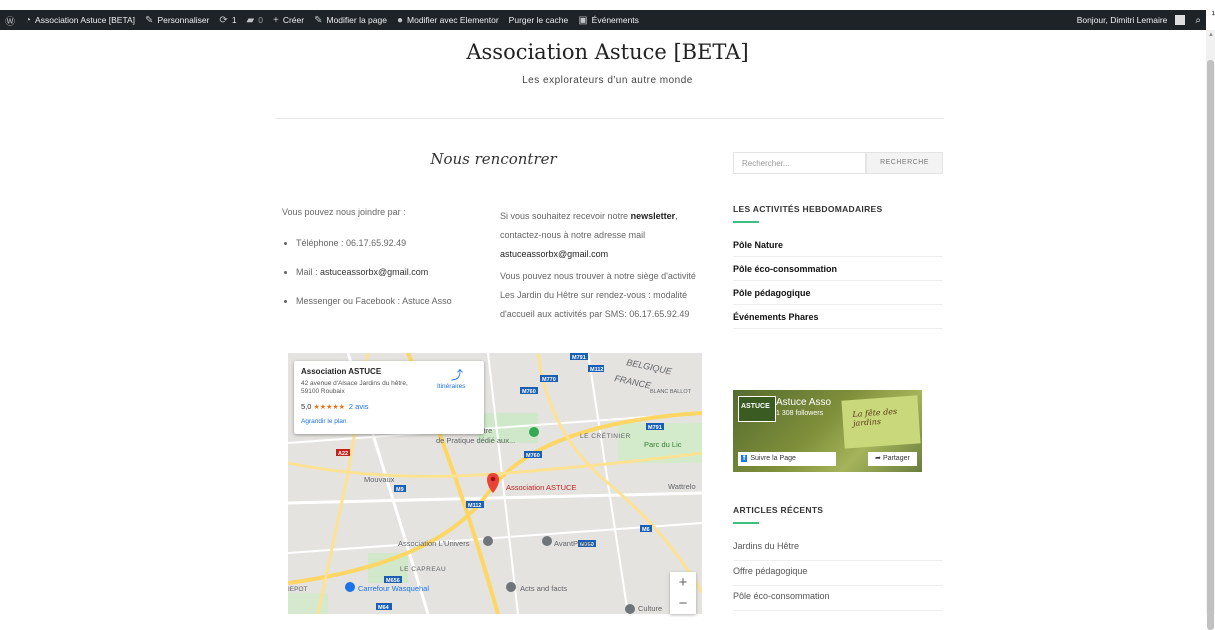 Image resolution: width=1215 pixels, height=630 pixels. Describe the element at coordinates (541, 487) in the screenshot. I see `svg-text: Association ASTUCE` at that location.